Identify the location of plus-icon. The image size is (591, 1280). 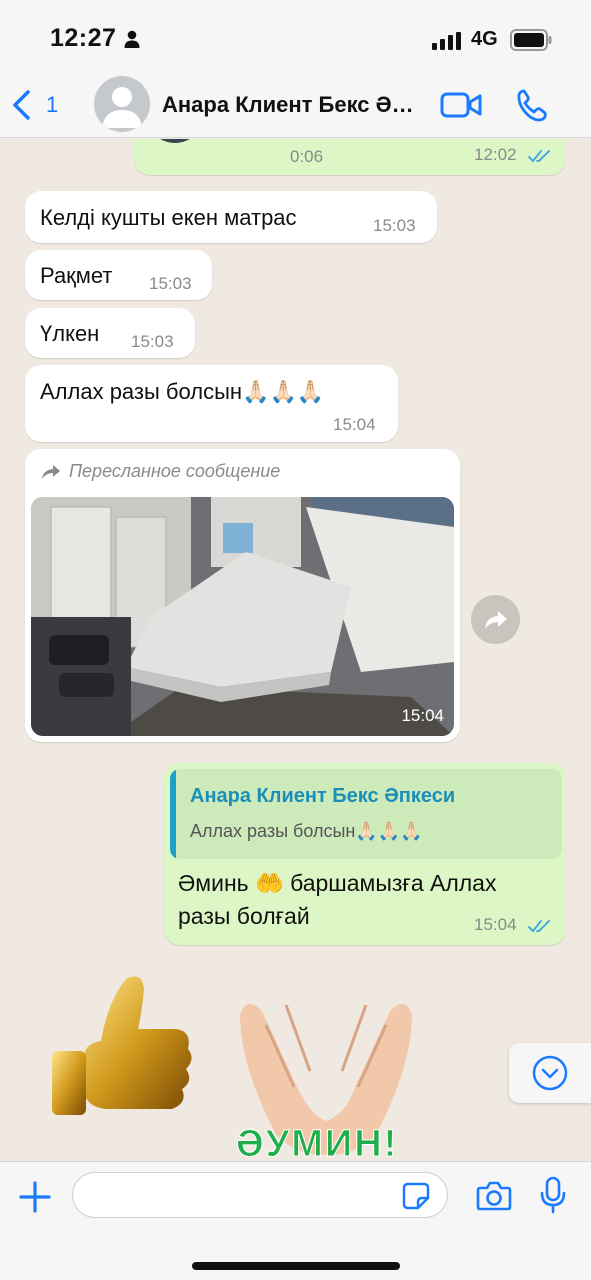
(35, 1197).